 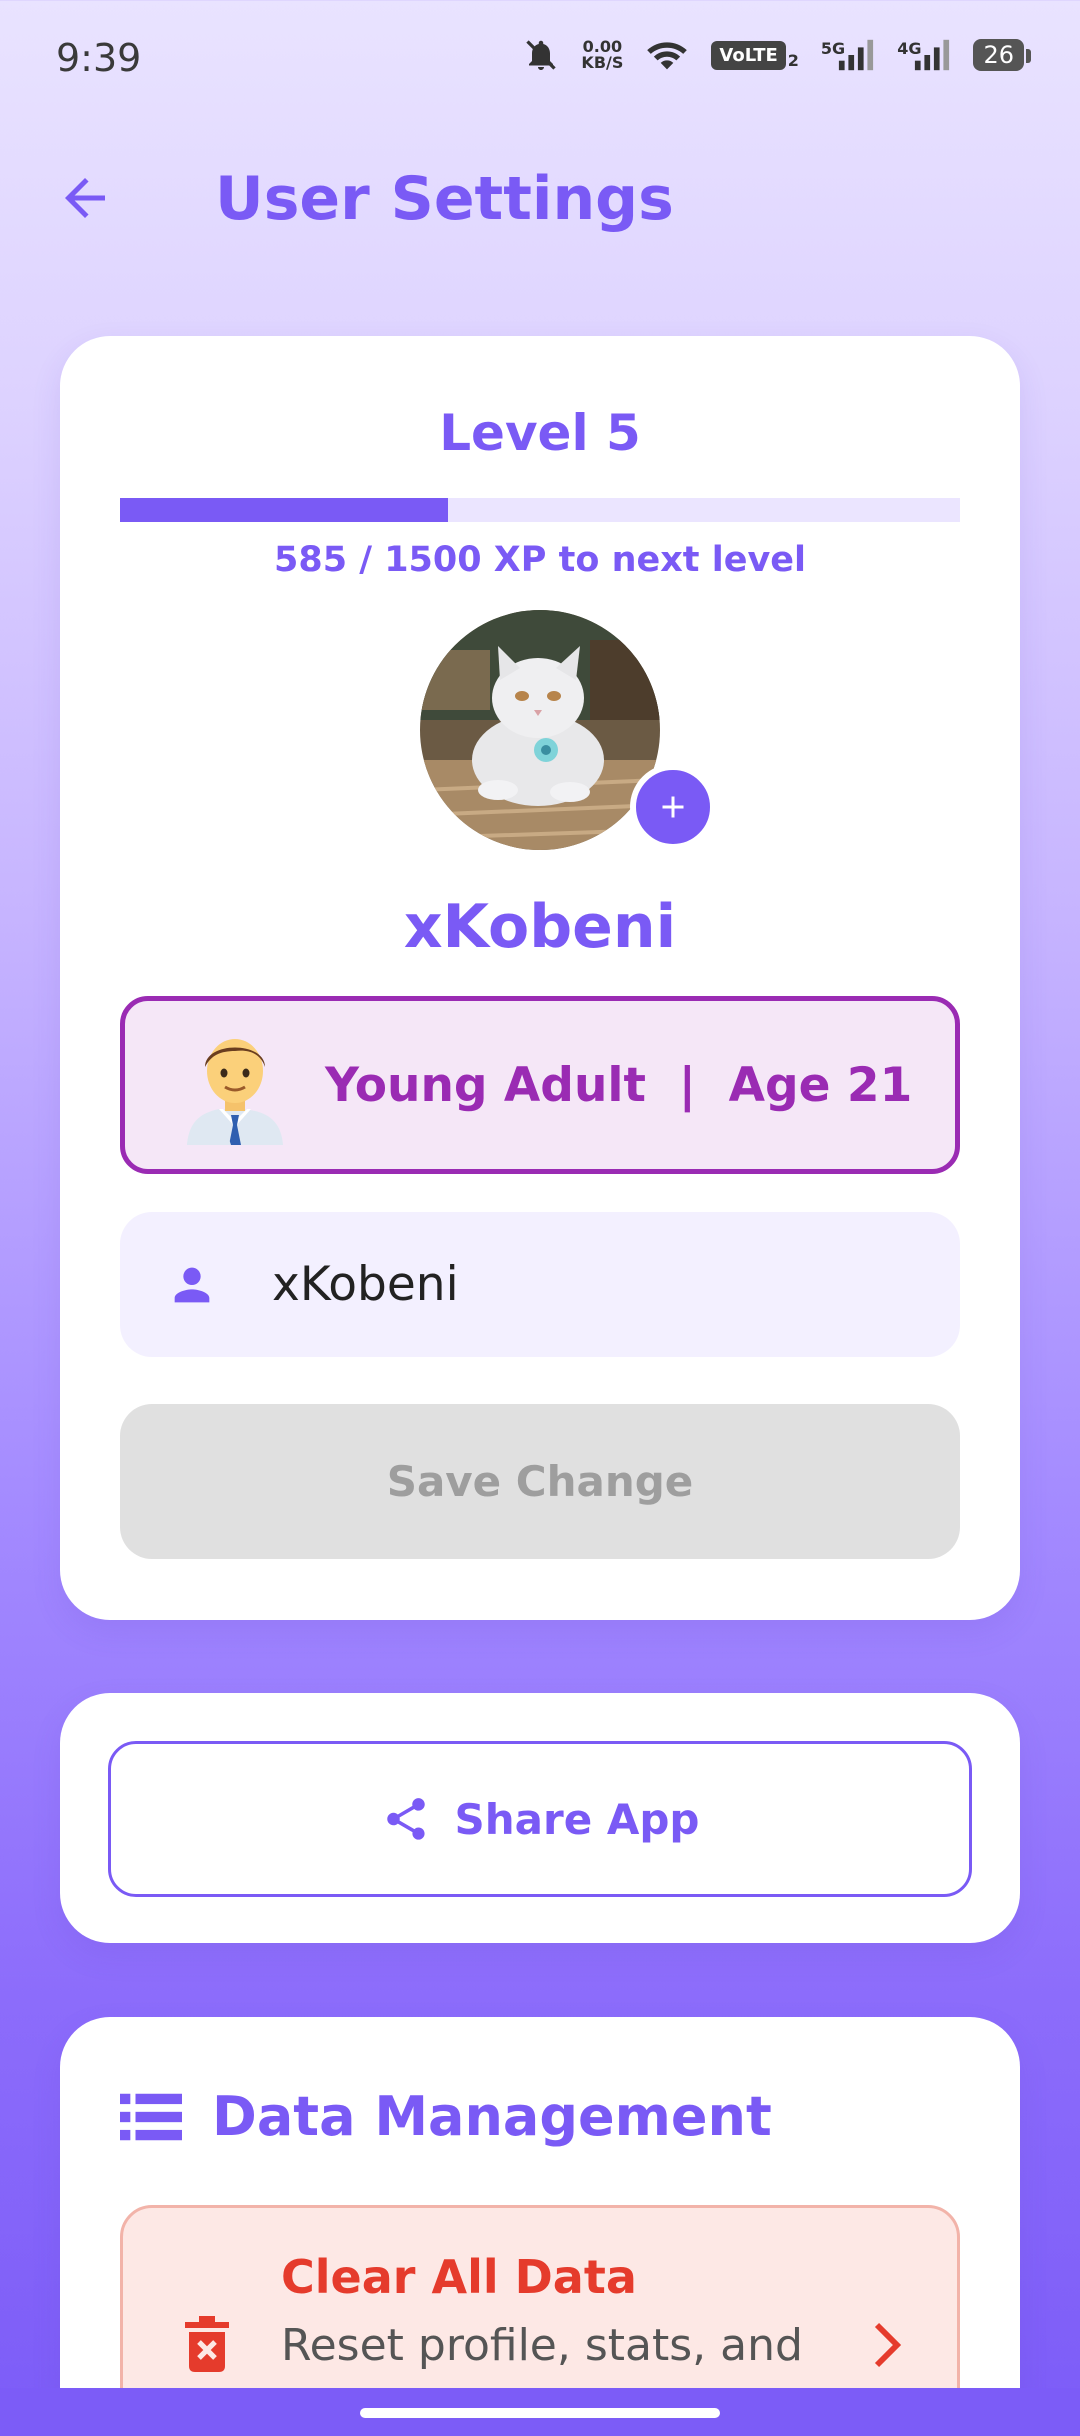 What do you see at coordinates (540, 560) in the screenshot?
I see `xp-text: 585 / 1500 XP to next level` at bounding box center [540, 560].